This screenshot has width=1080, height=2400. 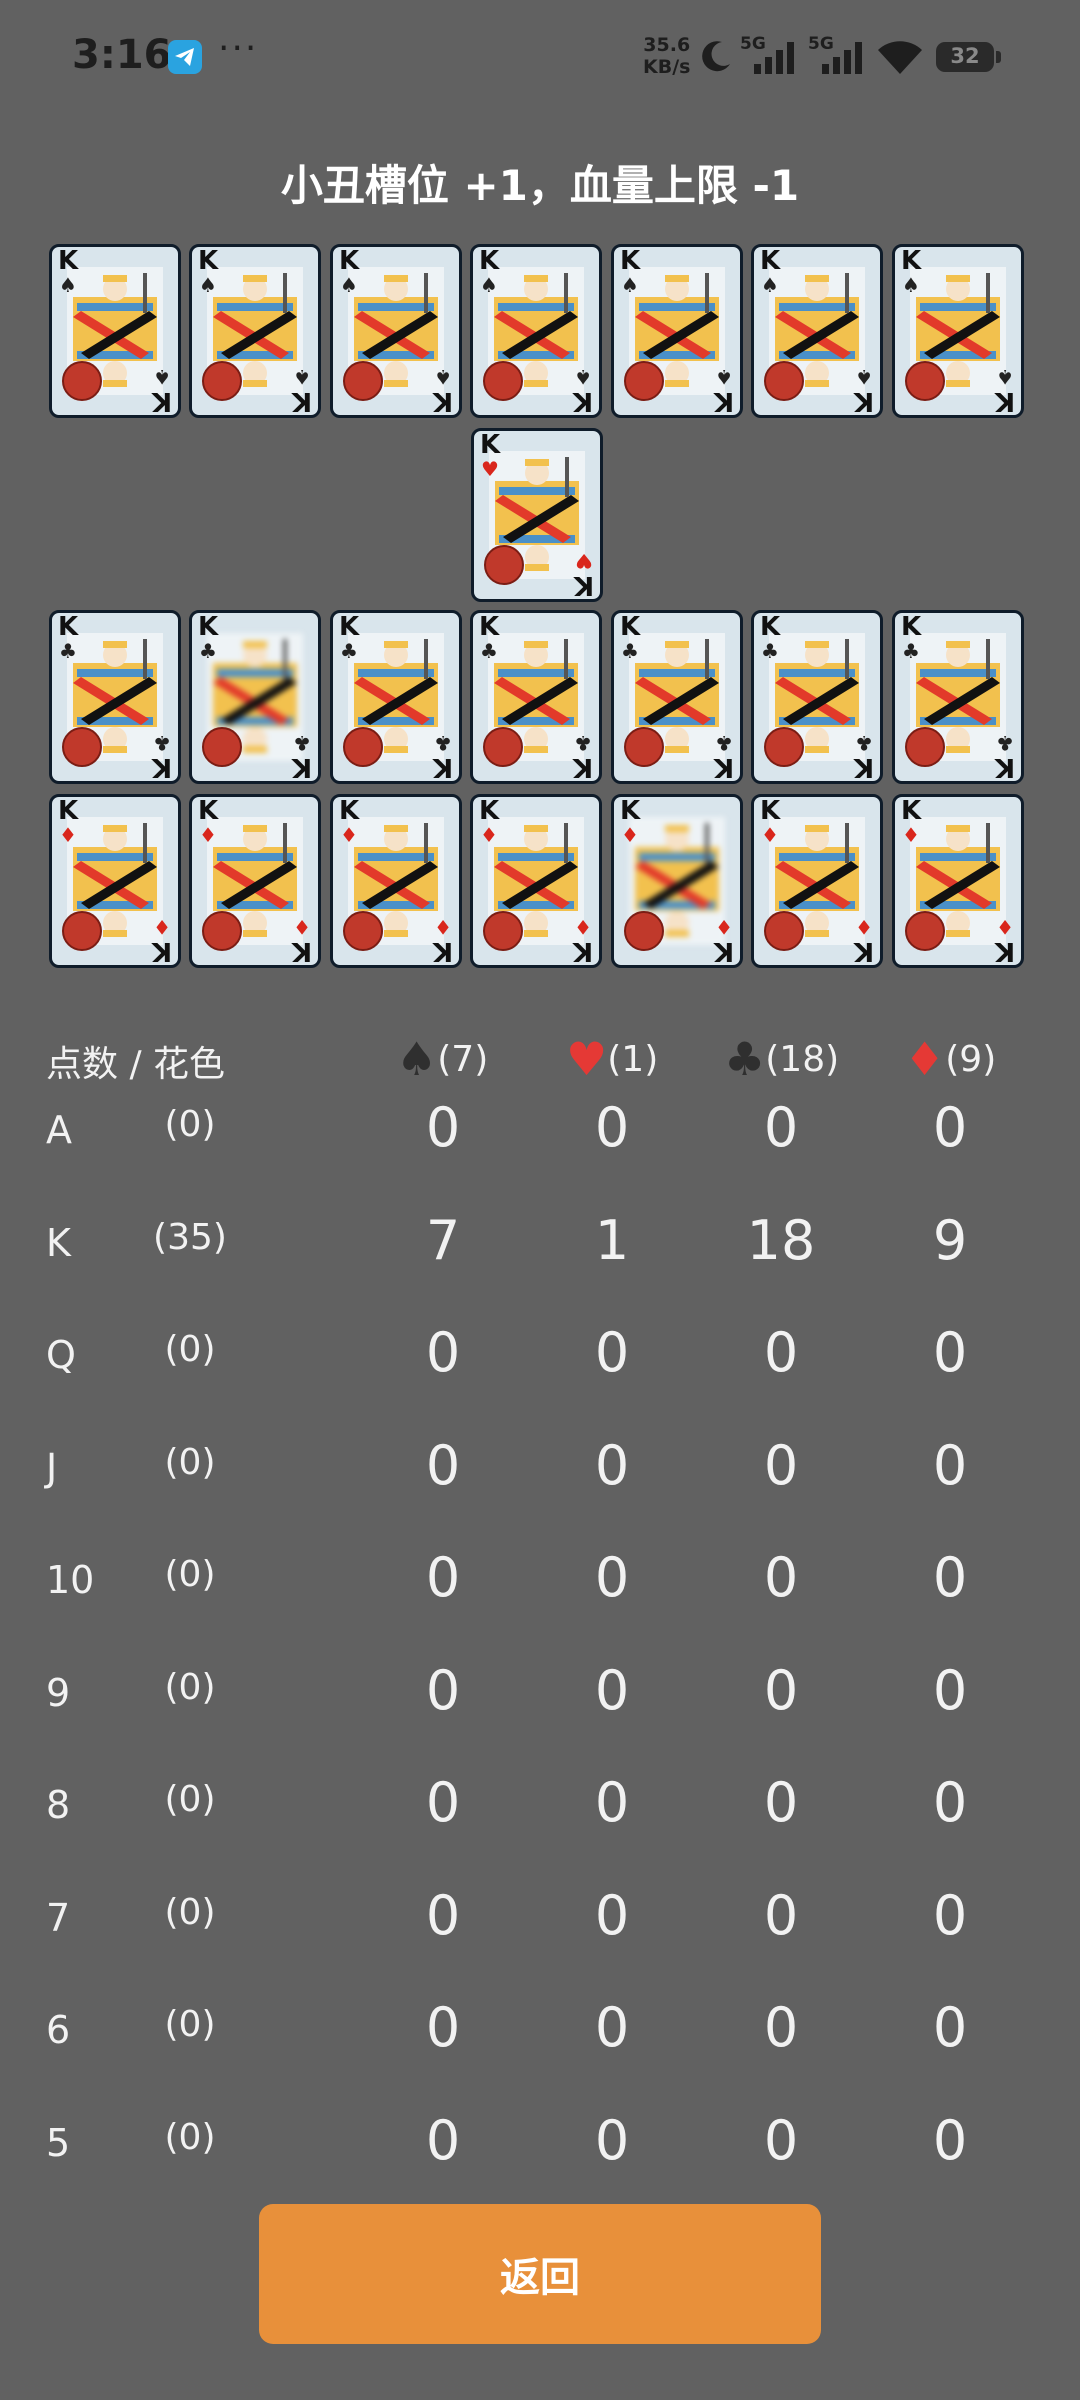 What do you see at coordinates (612, 1240) in the screenshot?
I see `suit-count-cell: 1` at bounding box center [612, 1240].